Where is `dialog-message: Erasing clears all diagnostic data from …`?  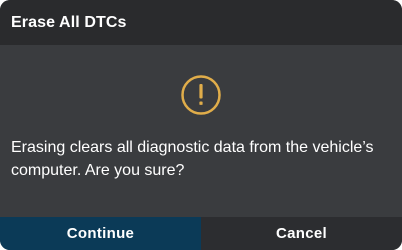 dialog-message: Erasing clears all diagnostic data from … is located at coordinates (192, 159).